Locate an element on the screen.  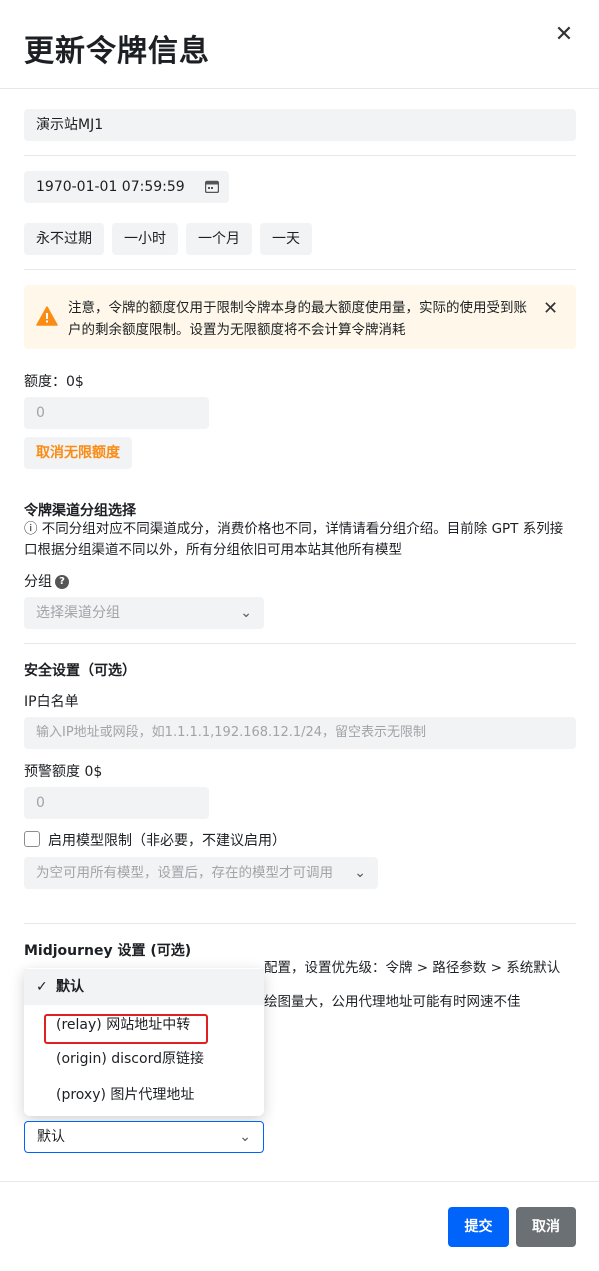
page-title: 更新令牌信息 is located at coordinates (117, 51).